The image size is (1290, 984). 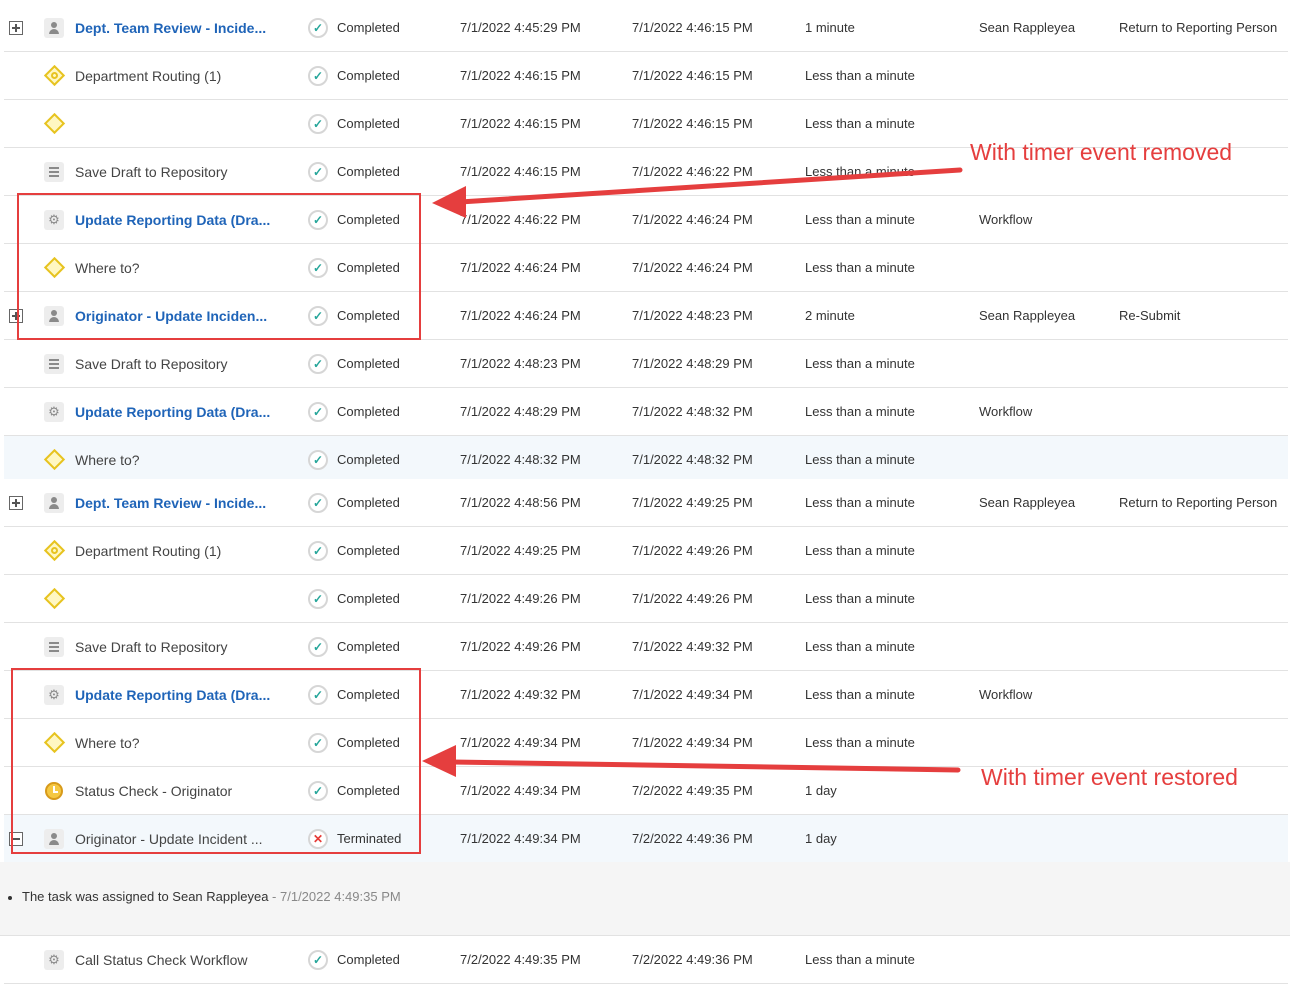 What do you see at coordinates (439, 761) in the screenshot?
I see `arrow-bottom-head` at bounding box center [439, 761].